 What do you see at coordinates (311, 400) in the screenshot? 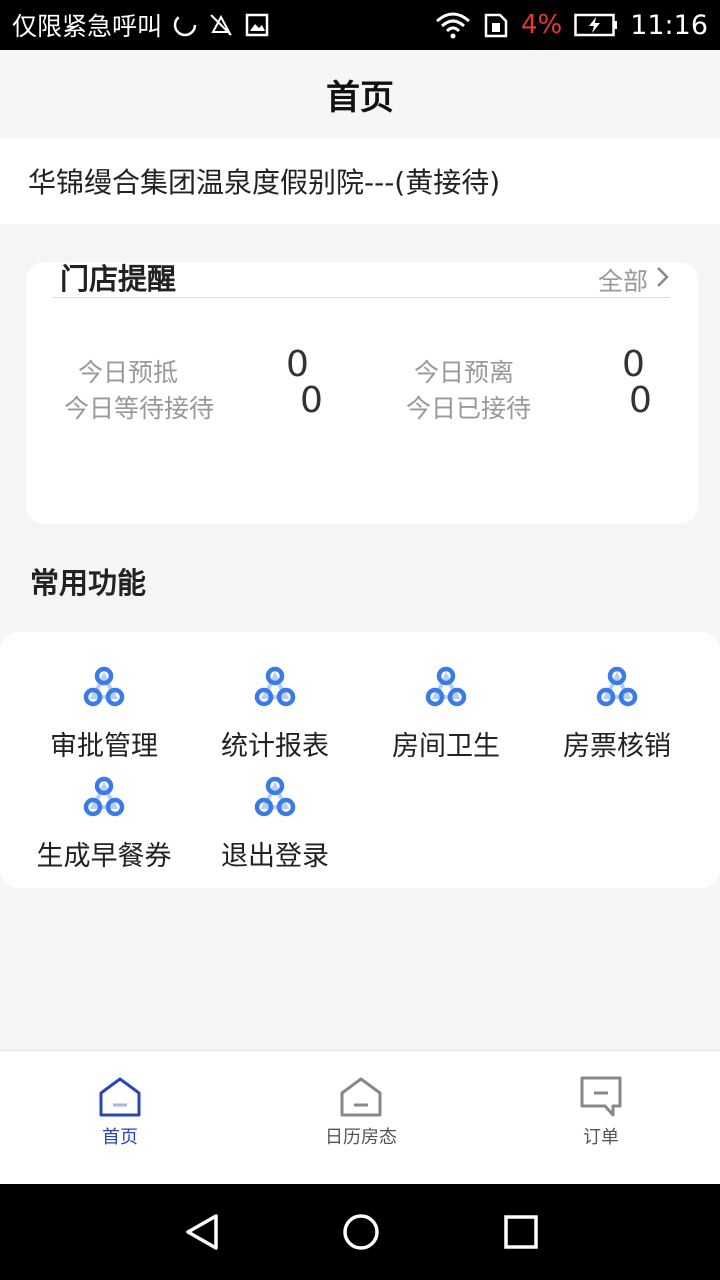
I see `stat-waiting-value: 0` at bounding box center [311, 400].